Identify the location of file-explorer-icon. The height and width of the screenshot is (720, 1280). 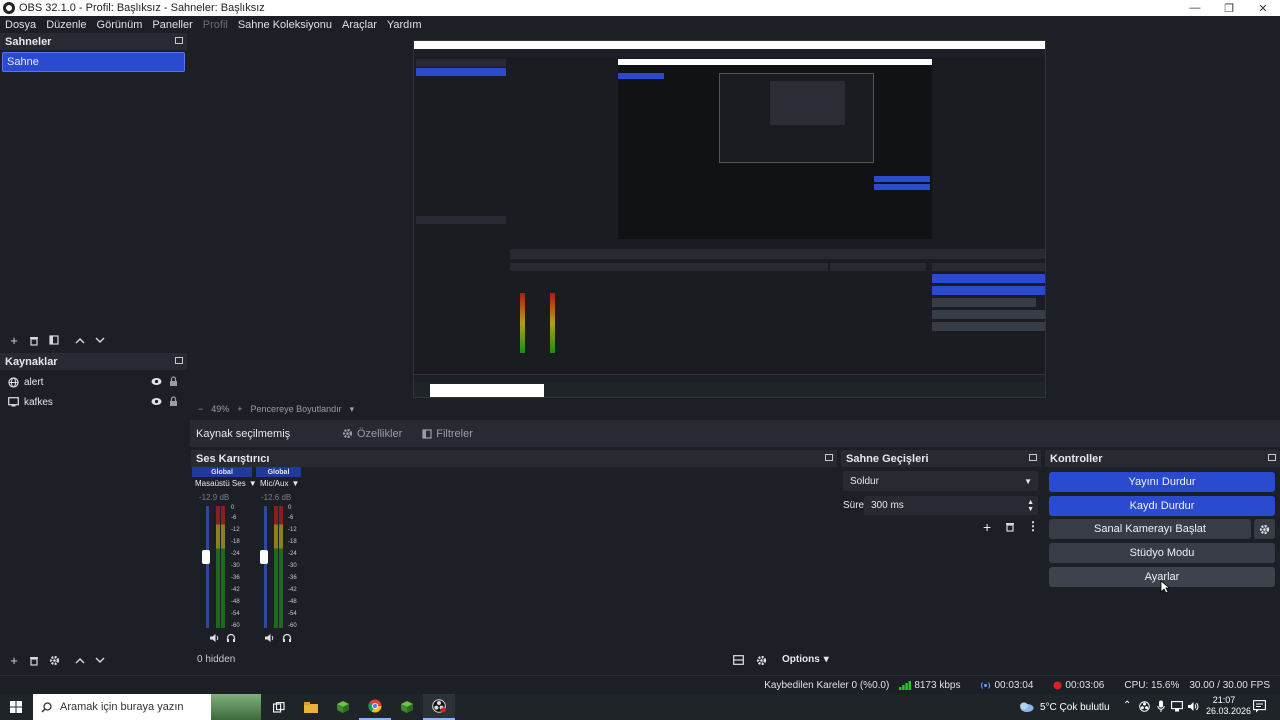
(311, 707).